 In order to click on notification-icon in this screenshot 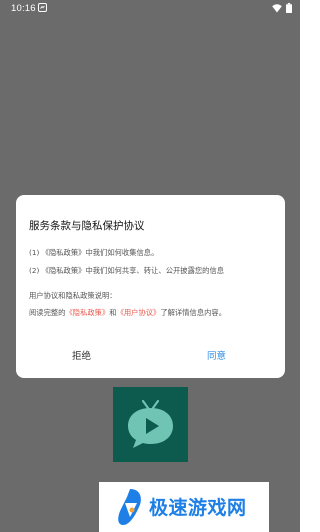, I will do `click(42, 9)`.